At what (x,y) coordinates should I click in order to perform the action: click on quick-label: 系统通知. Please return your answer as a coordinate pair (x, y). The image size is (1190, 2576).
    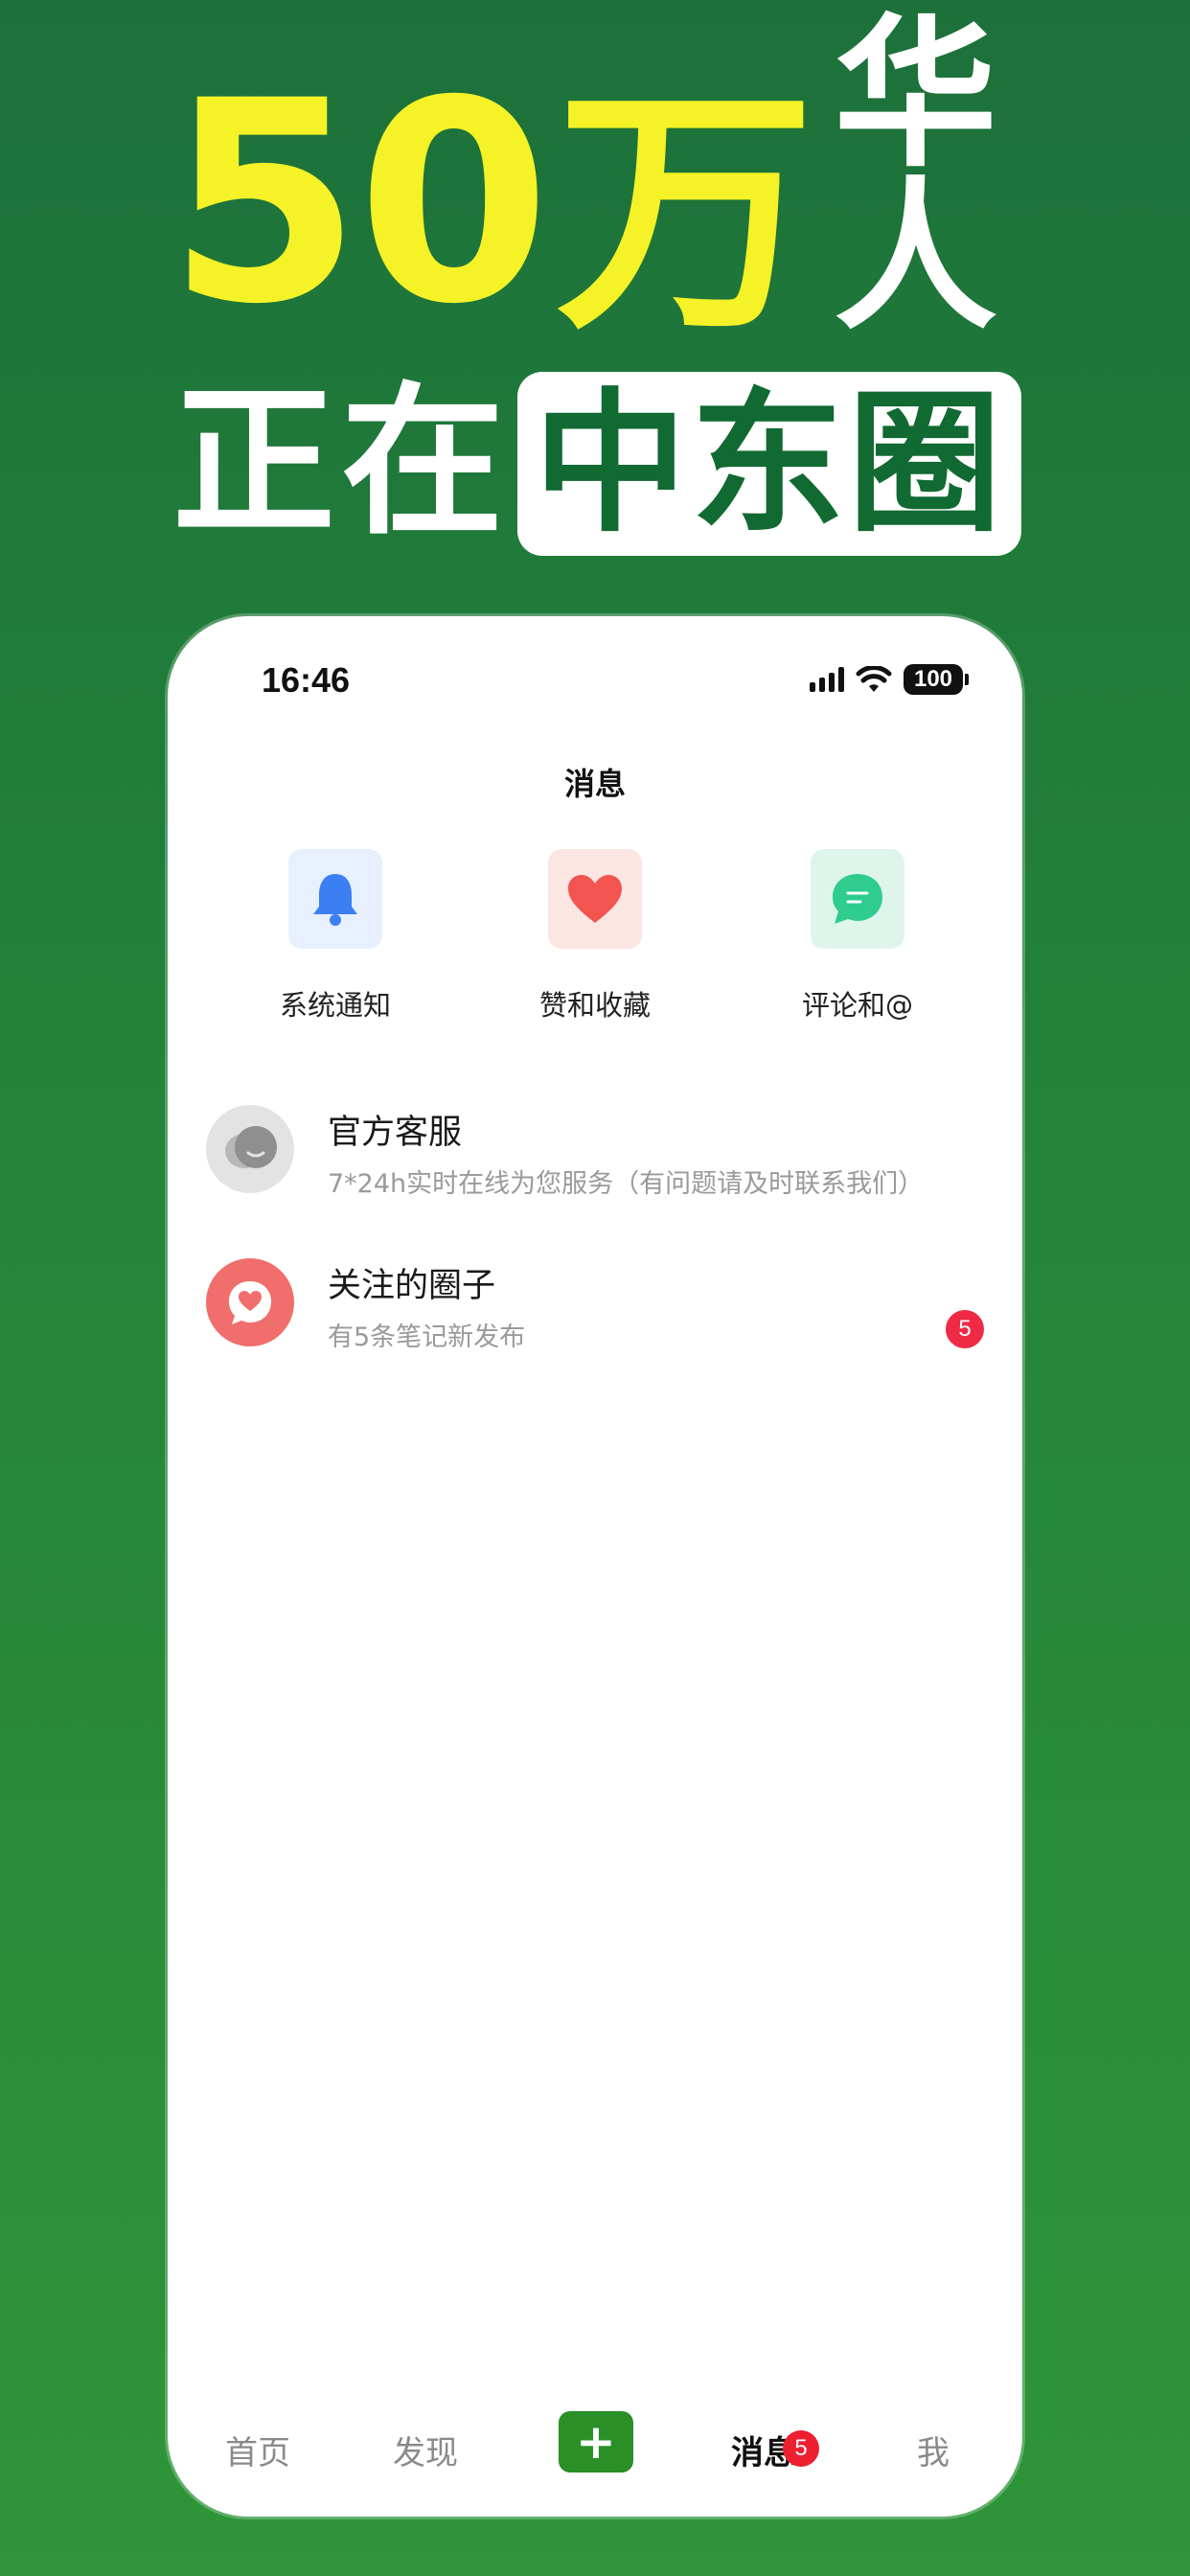
    Looking at the image, I should click on (335, 1005).